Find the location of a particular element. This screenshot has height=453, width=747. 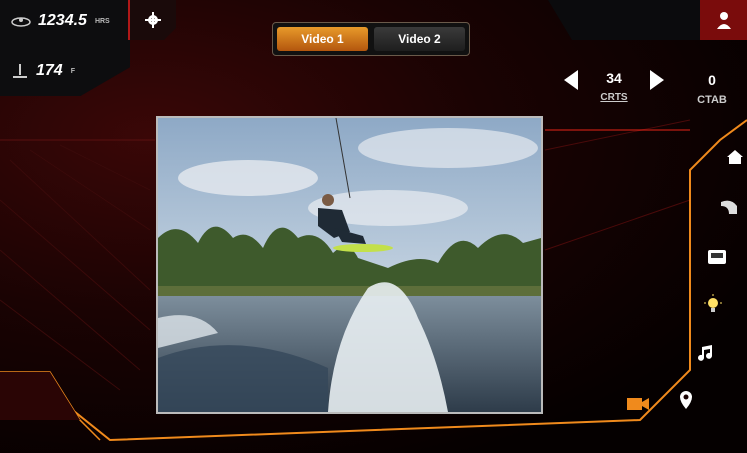

screen-icon is located at coordinates (717, 257).